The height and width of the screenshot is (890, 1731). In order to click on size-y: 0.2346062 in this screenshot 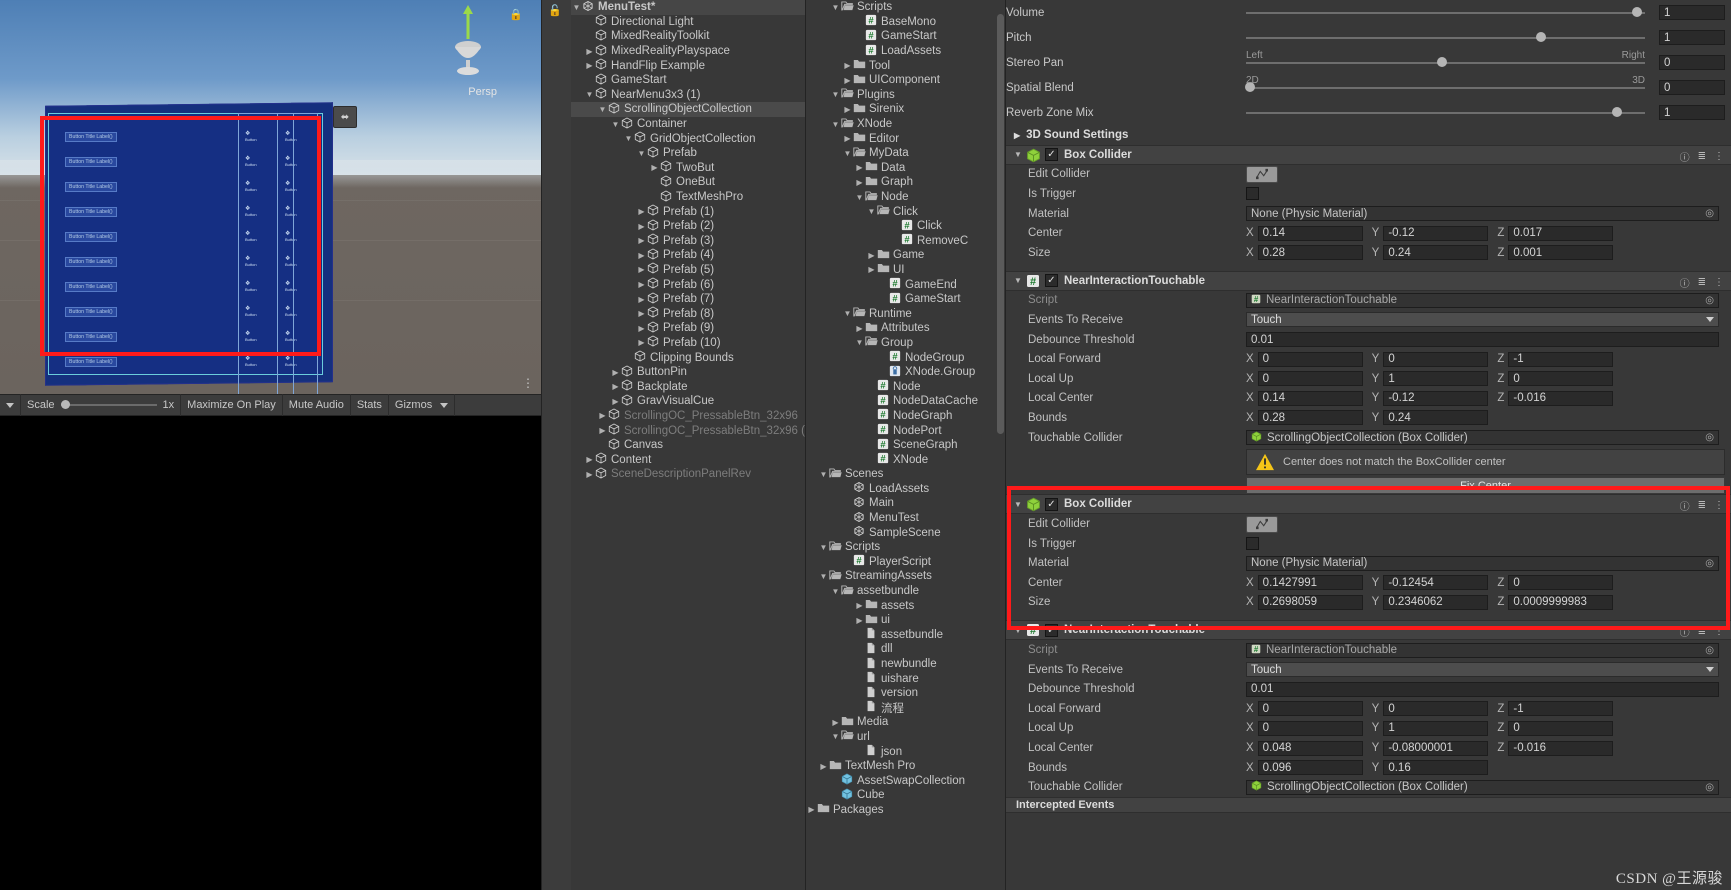, I will do `click(1436, 602)`.